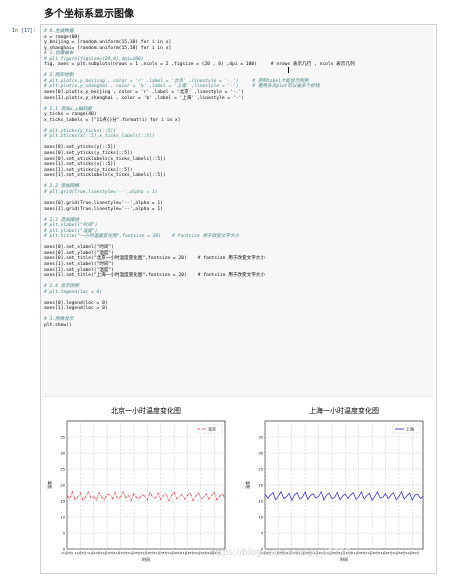 This screenshot has height=578, width=451. What do you see at coordinates (107, 552) in the screenshot?
I see `x-tick-label: 11点15分` at bounding box center [107, 552].